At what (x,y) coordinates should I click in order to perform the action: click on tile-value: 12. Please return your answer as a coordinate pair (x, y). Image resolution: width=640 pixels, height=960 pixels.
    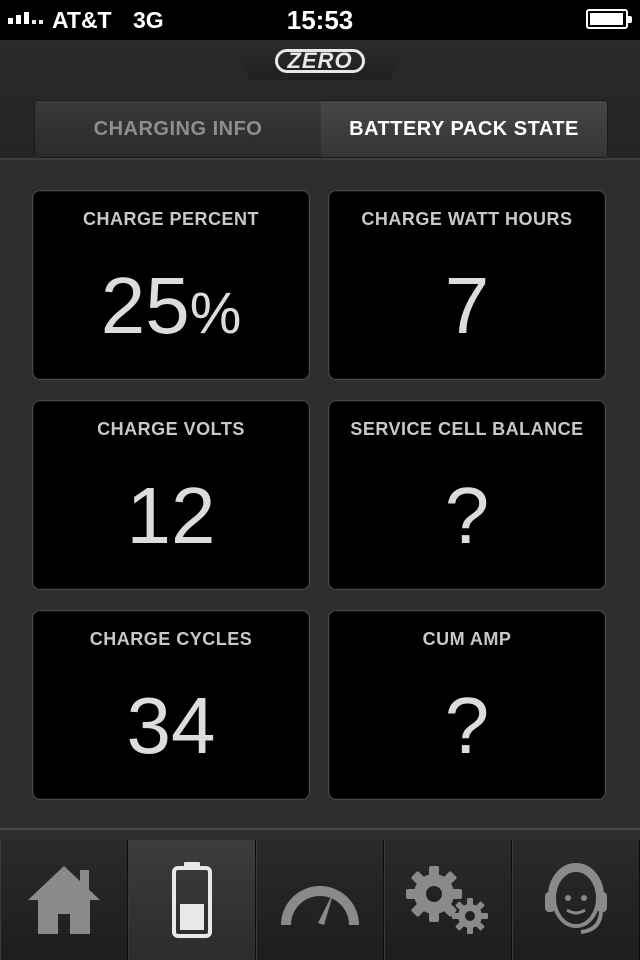
    Looking at the image, I should click on (171, 515).